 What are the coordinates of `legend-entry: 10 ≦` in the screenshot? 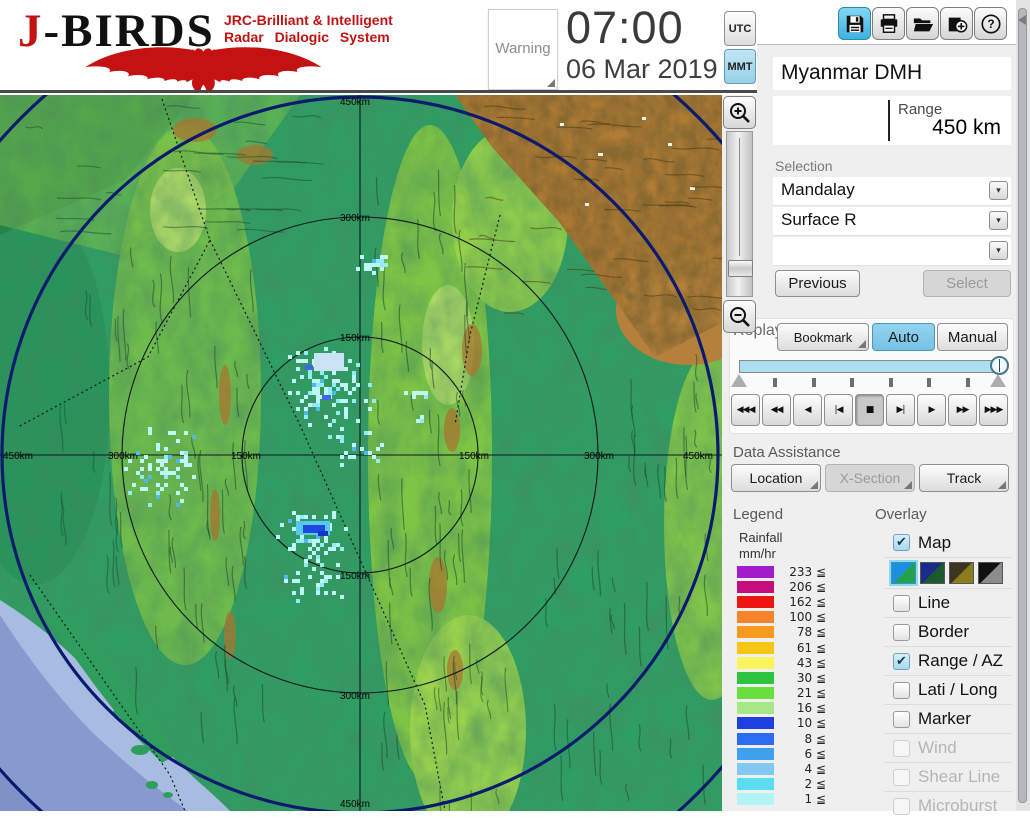 It's located at (781, 723).